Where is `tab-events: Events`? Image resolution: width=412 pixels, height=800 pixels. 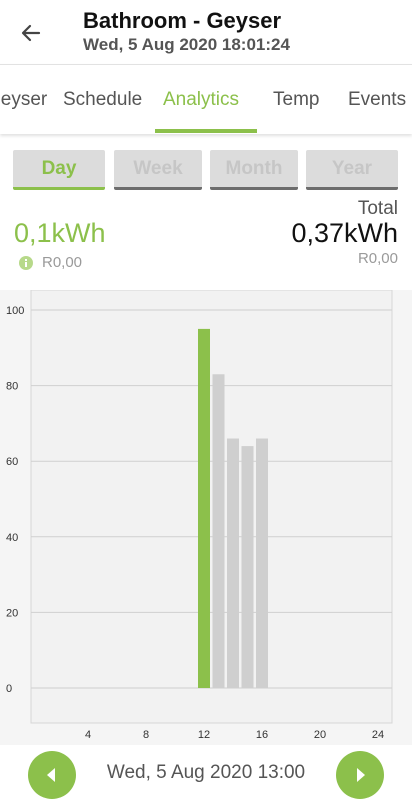
tab-events: Events is located at coordinates (377, 100).